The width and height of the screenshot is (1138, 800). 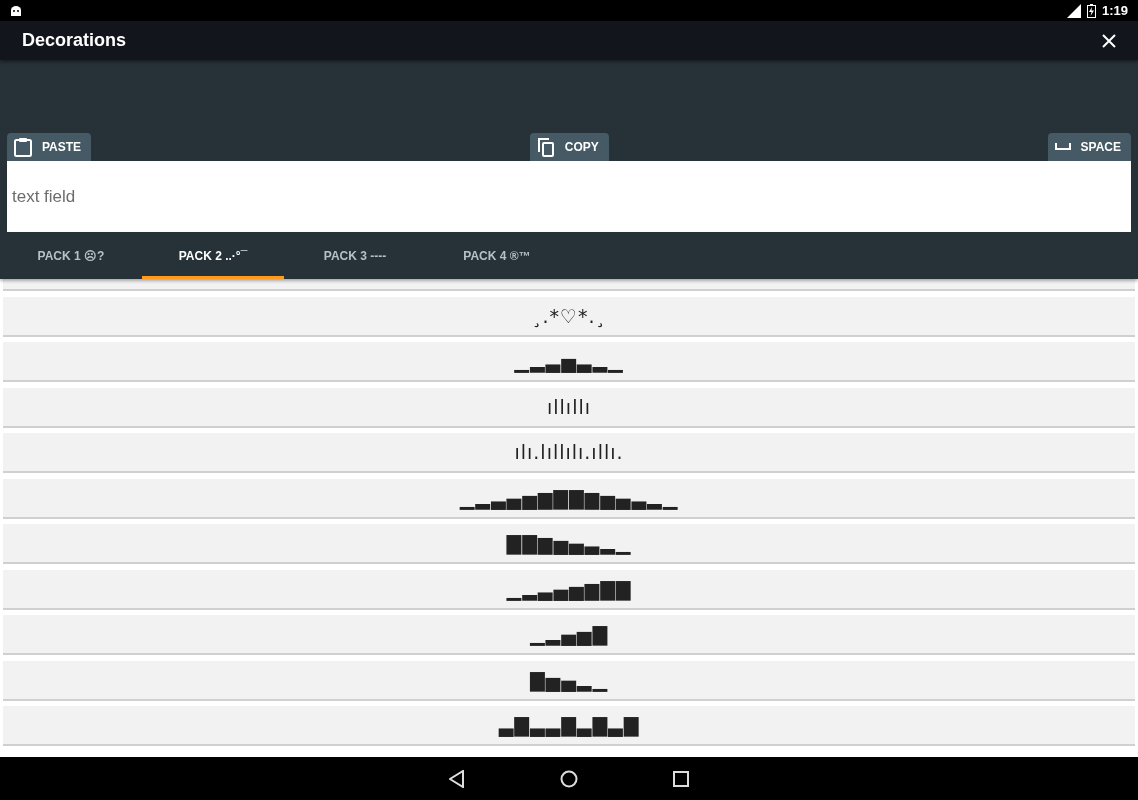 What do you see at coordinates (457, 778) in the screenshot?
I see `back-button` at bounding box center [457, 778].